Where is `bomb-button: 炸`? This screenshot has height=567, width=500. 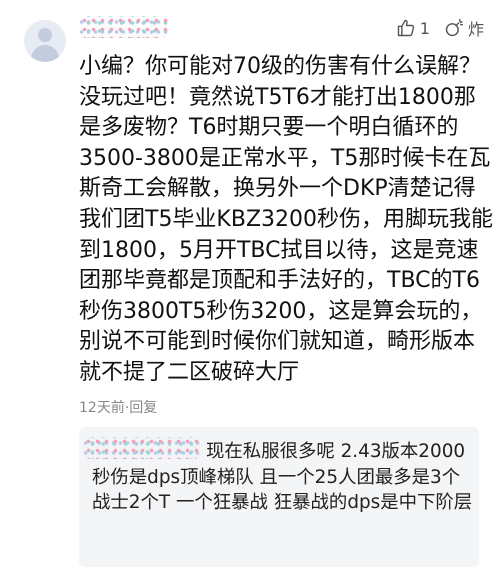
bomb-button: 炸 is located at coordinates (464, 28).